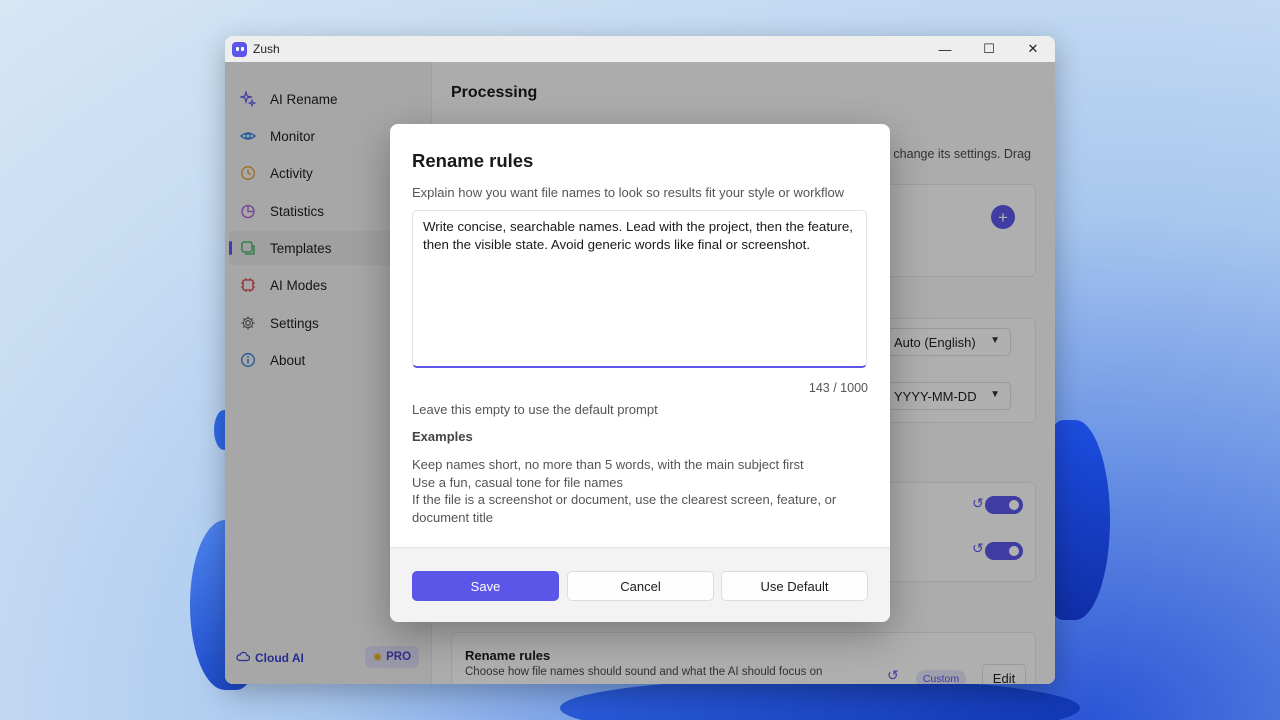 The width and height of the screenshot is (1280, 720). Describe the element at coordinates (640, 49) in the screenshot. I see `title-bar: Zush — ☐ ✕` at that location.